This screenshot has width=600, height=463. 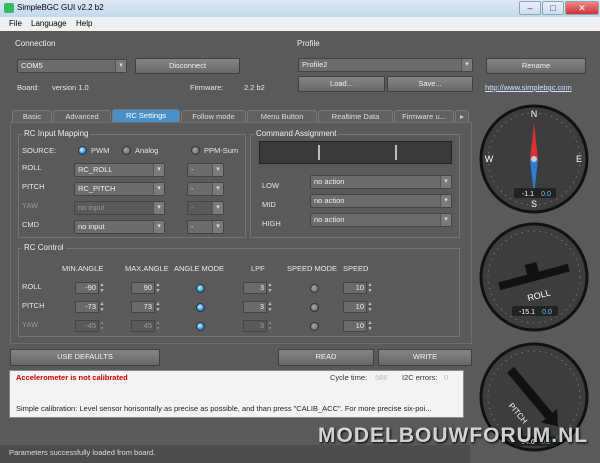 What do you see at coordinates (314, 307) in the screenshot?
I see `pitch-speed-mode-radio` at bounding box center [314, 307].